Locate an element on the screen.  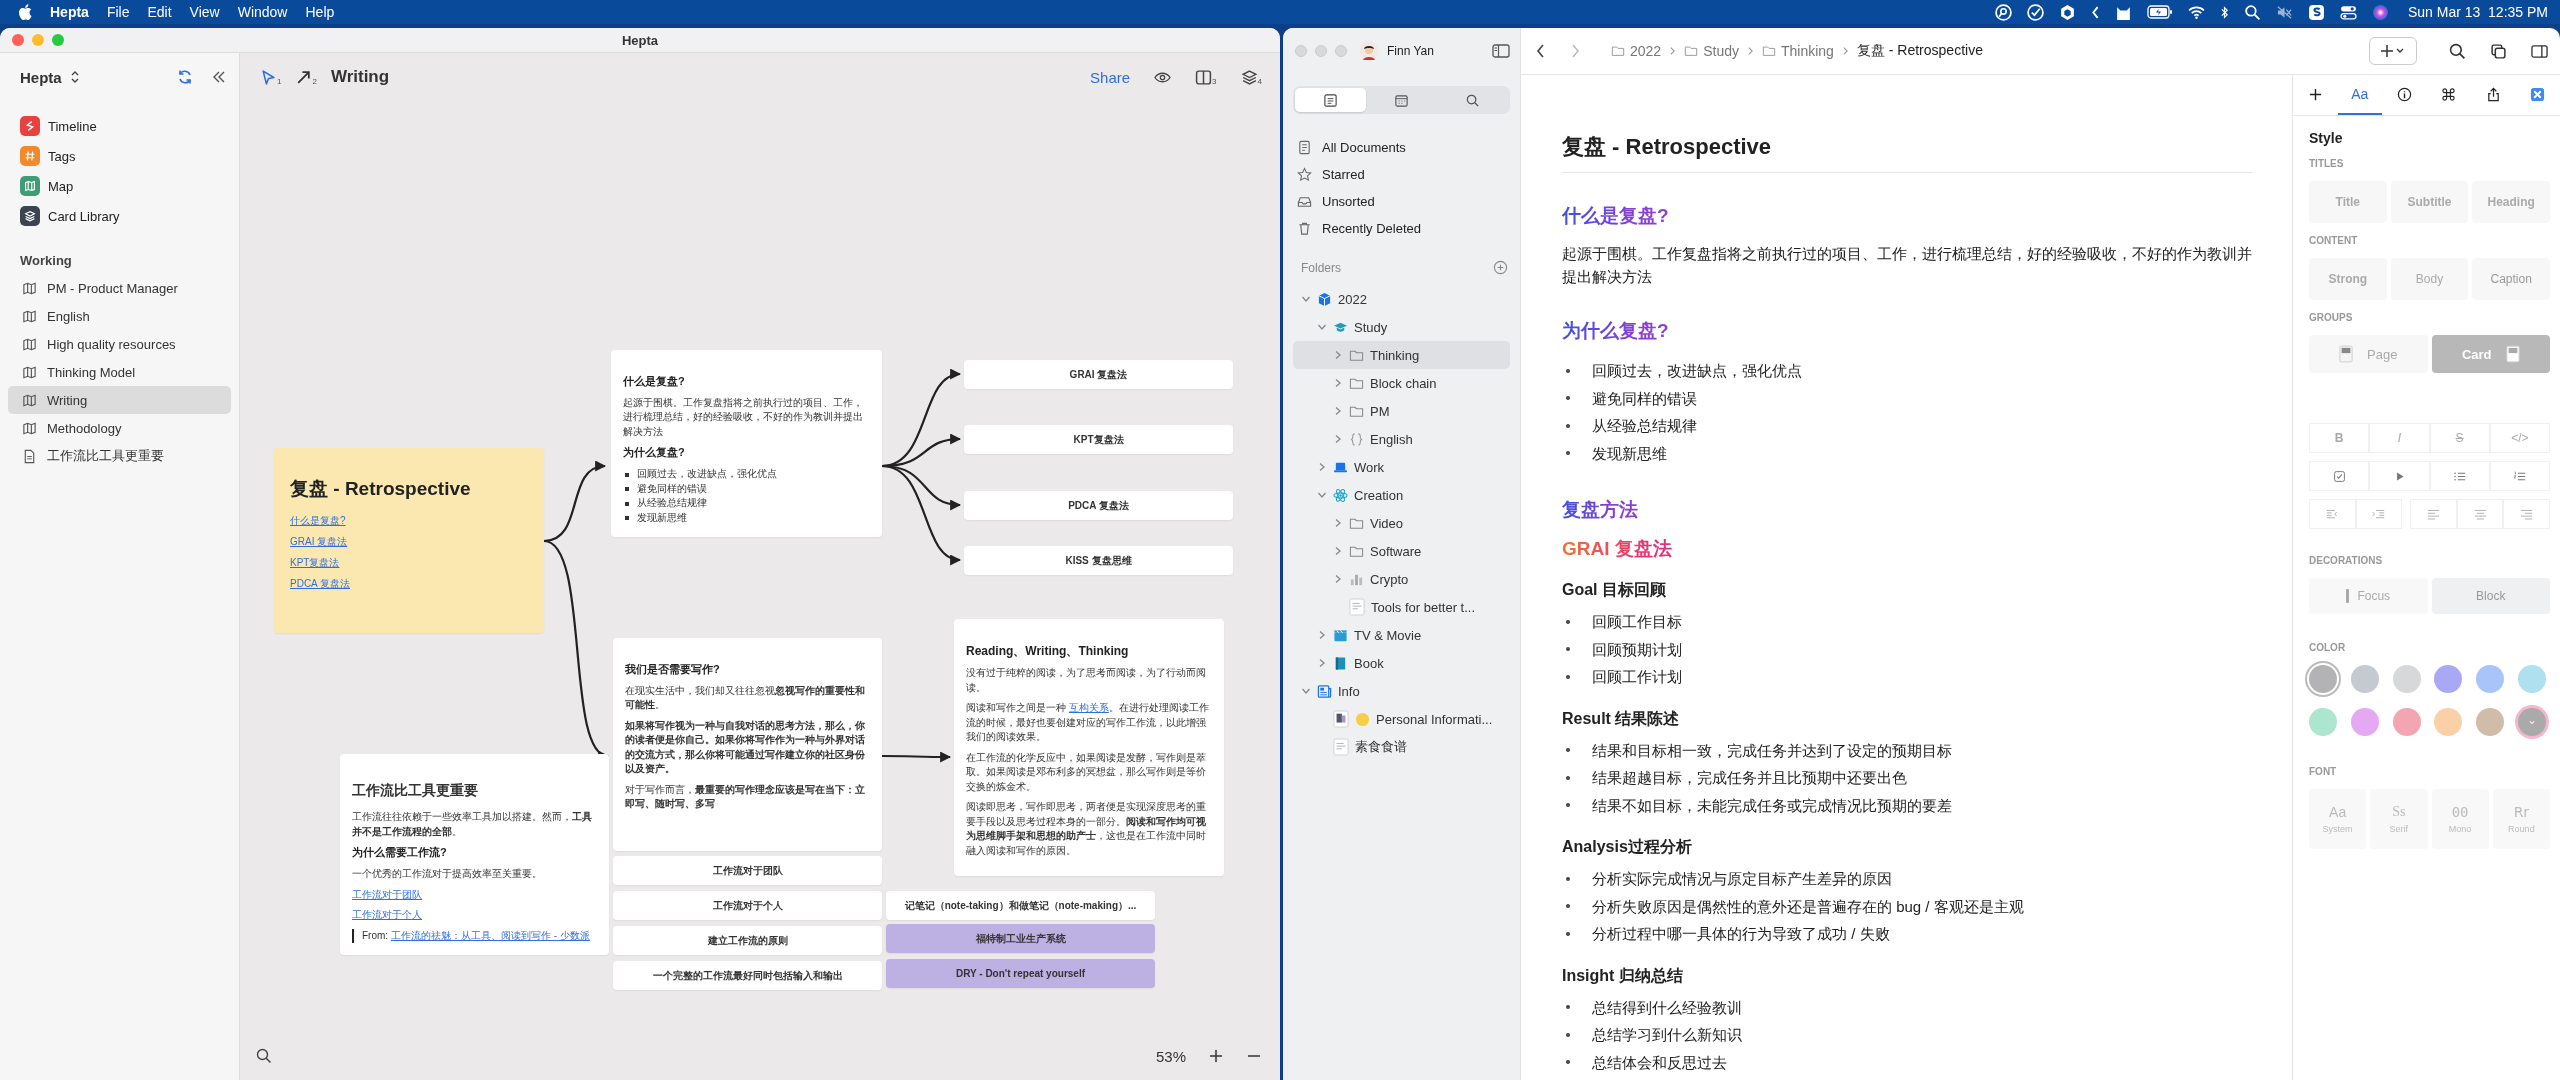
menu-item: File is located at coordinates (118, 12).